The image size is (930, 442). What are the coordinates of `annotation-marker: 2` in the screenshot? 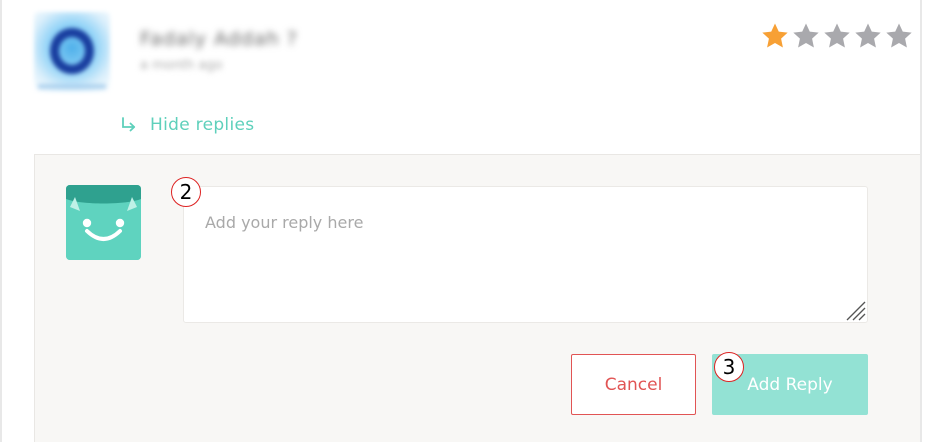 It's located at (186, 192).